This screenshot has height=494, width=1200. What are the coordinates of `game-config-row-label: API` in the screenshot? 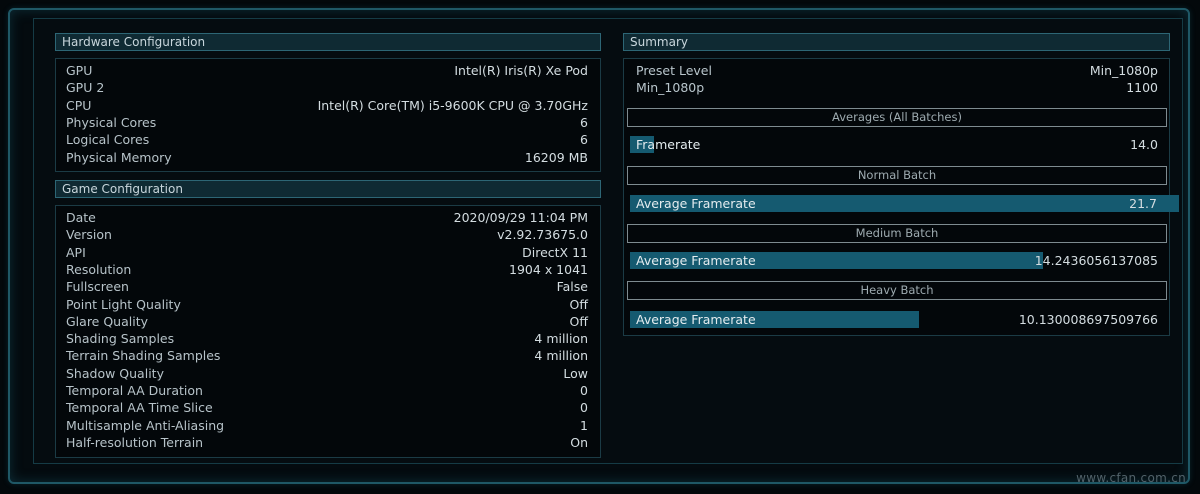 It's located at (76, 252).